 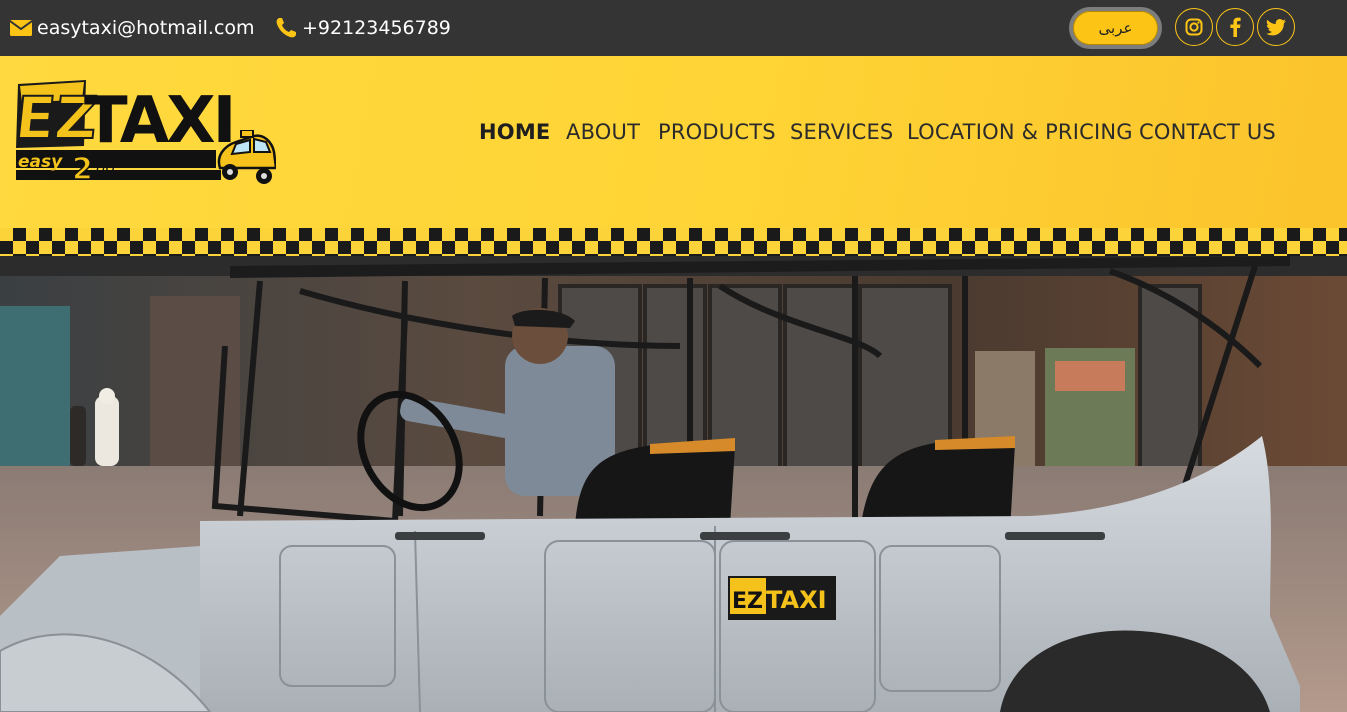 What do you see at coordinates (286, 28) in the screenshot?
I see `phone-icon` at bounding box center [286, 28].